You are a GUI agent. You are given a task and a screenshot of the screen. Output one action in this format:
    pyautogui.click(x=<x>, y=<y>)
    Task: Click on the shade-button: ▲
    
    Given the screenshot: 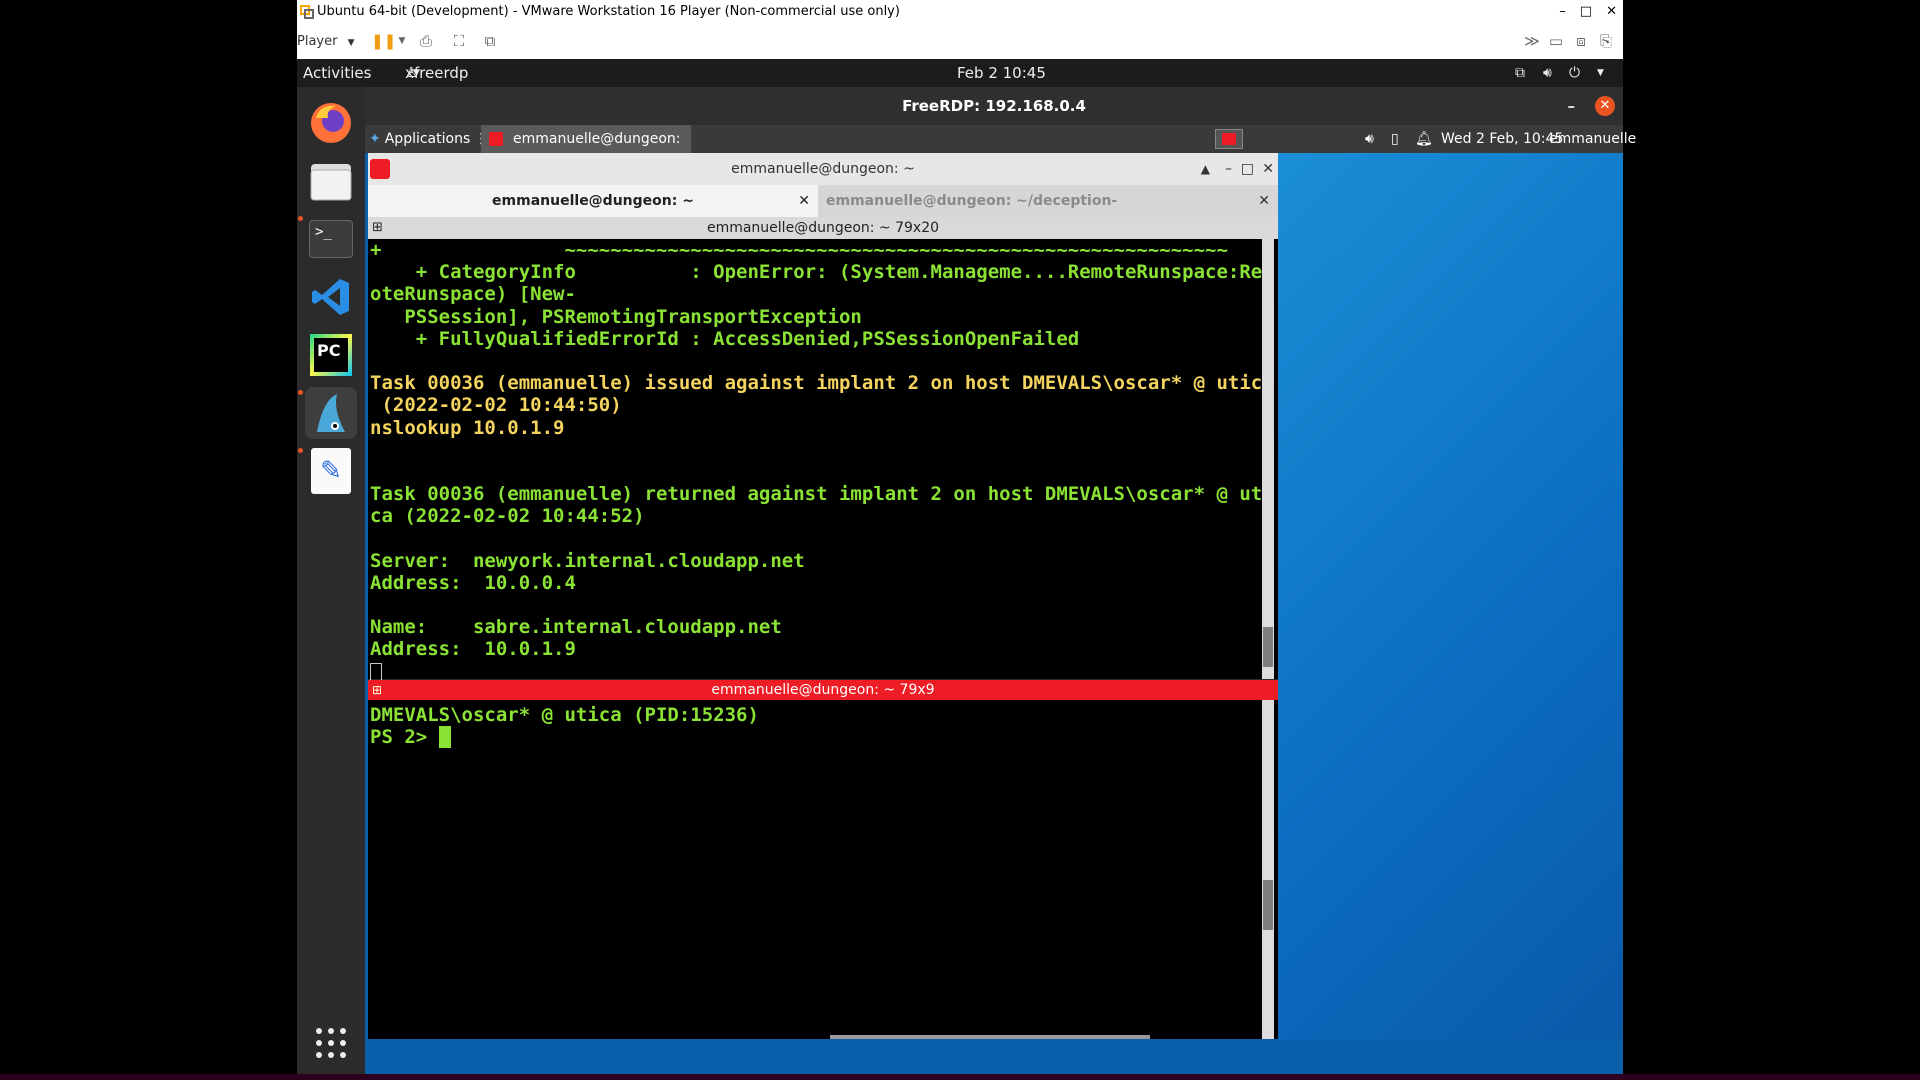 What is the action you would take?
    pyautogui.click(x=1205, y=169)
    